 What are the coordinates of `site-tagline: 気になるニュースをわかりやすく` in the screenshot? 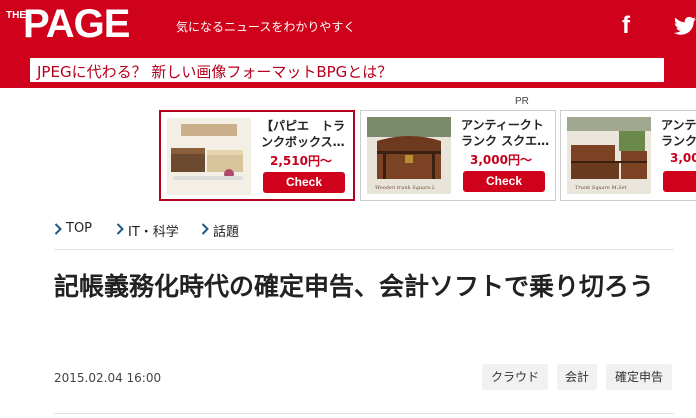 It's located at (266, 27).